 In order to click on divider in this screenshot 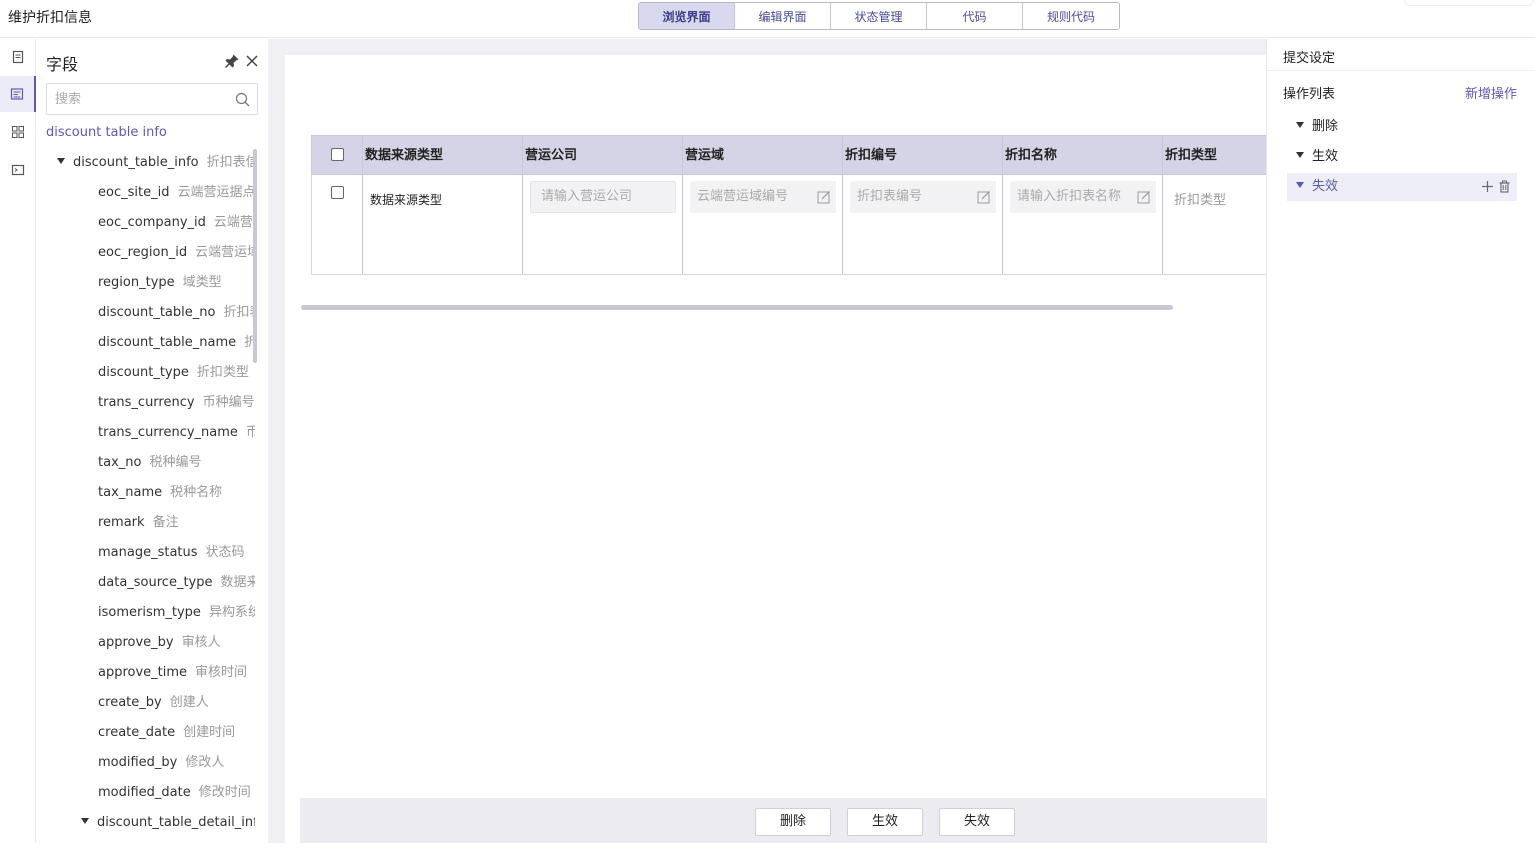, I will do `click(1401, 70)`.